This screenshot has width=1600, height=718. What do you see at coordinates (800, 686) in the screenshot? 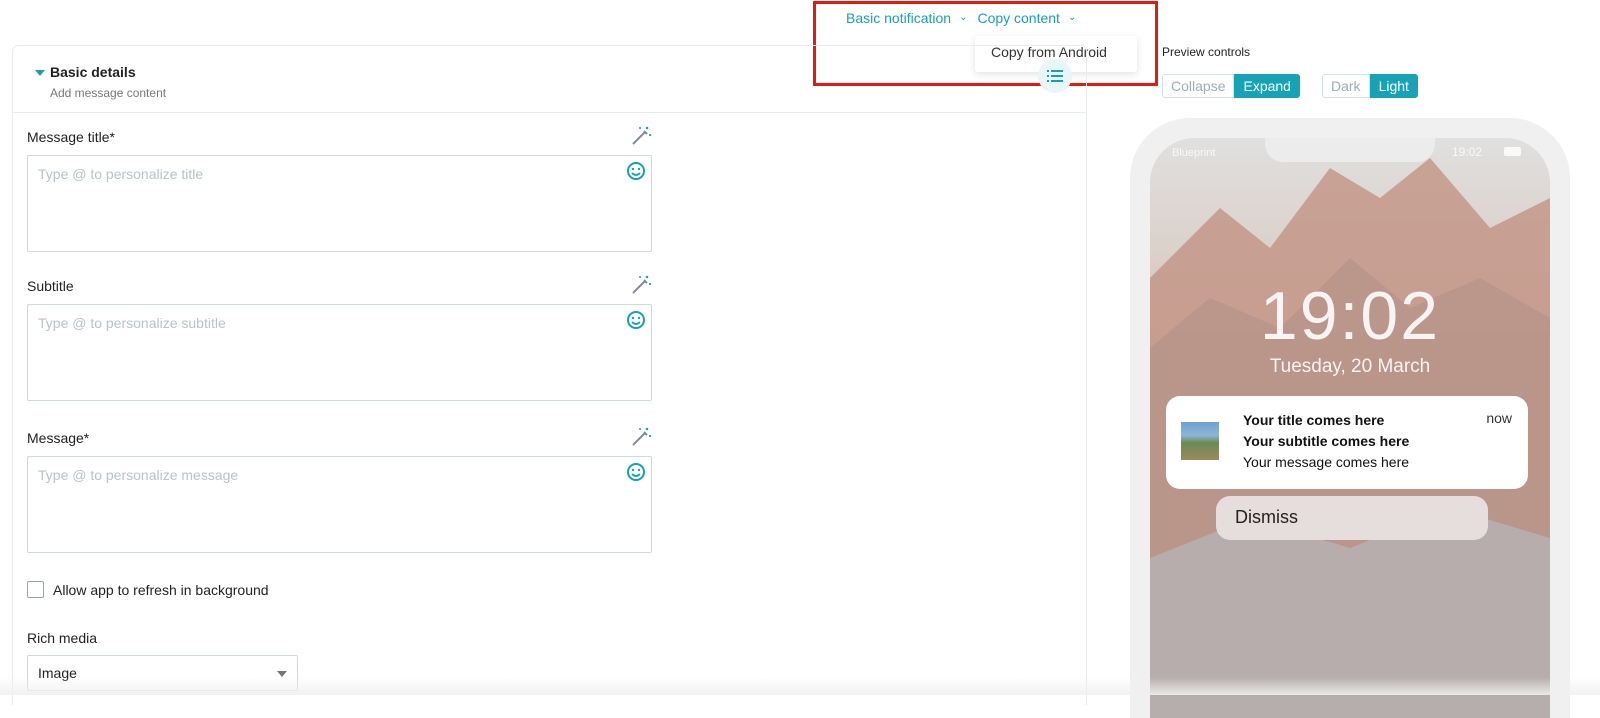
I see `bottom-fade` at bounding box center [800, 686].